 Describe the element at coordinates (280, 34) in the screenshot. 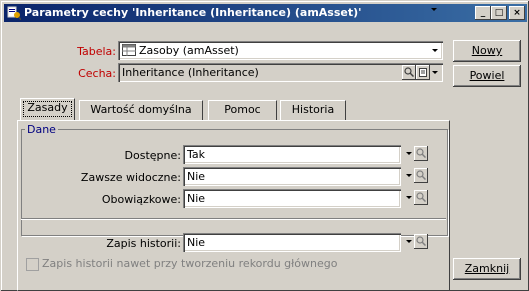

I see `table-combo: Zasoby (amAsset)` at that location.